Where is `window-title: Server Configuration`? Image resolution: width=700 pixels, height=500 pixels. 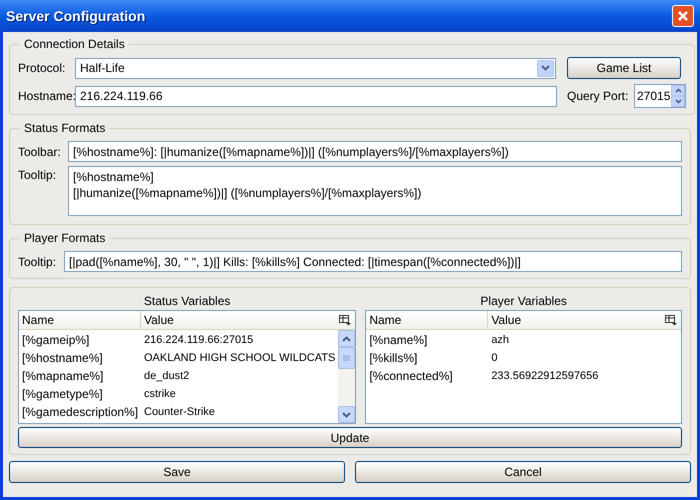
window-title: Server Configuration is located at coordinates (76, 16).